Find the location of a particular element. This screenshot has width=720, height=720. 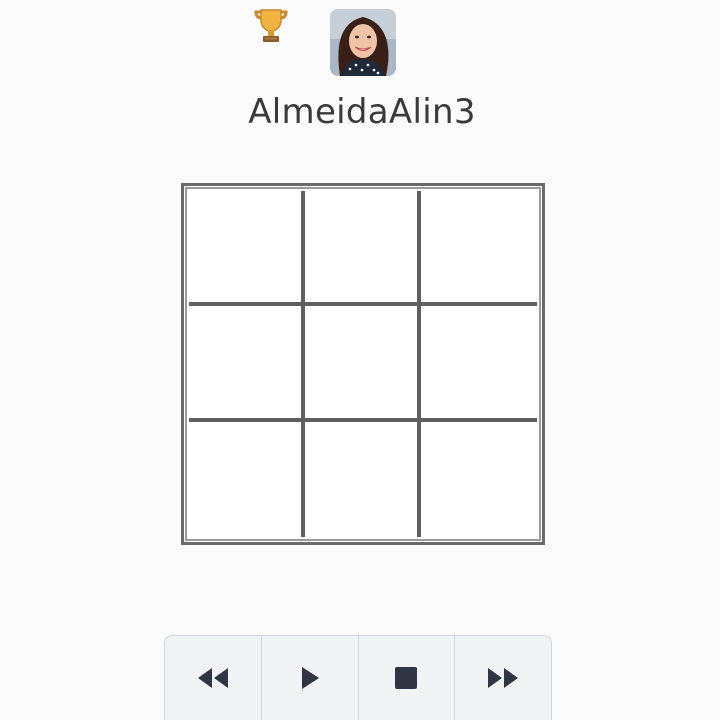

play-icon is located at coordinates (310, 678).